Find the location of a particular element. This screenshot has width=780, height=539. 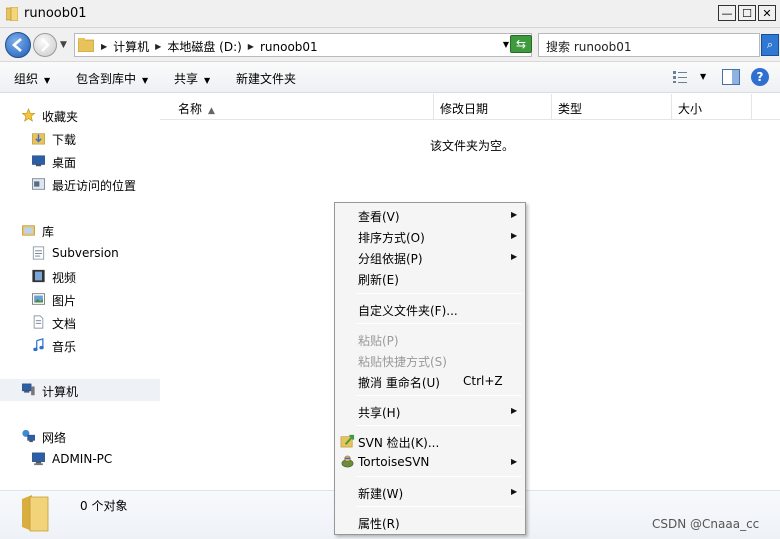

sidebar-item-music: 音乐 is located at coordinates (80, 345).